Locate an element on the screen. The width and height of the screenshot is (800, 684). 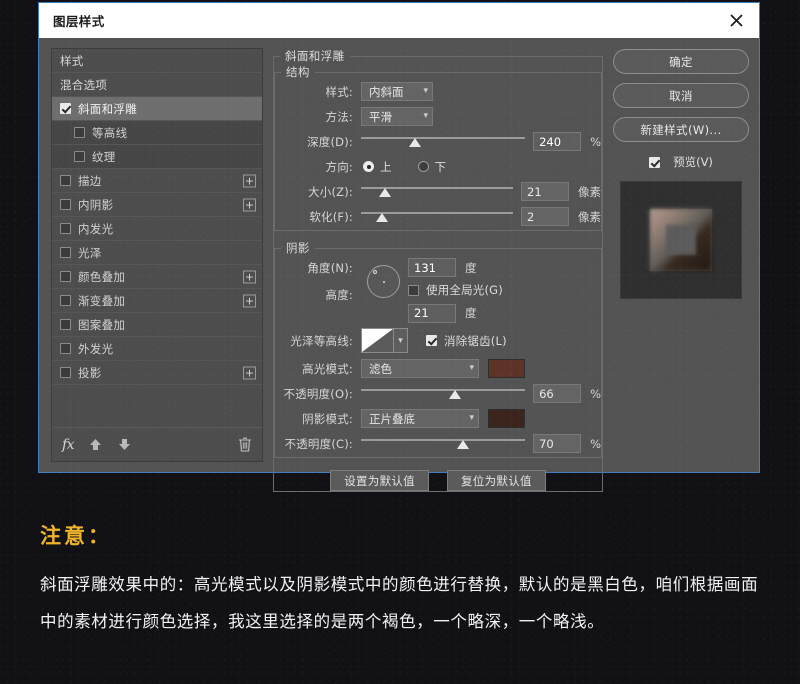
style-row-label: 等高线 is located at coordinates (110, 132).